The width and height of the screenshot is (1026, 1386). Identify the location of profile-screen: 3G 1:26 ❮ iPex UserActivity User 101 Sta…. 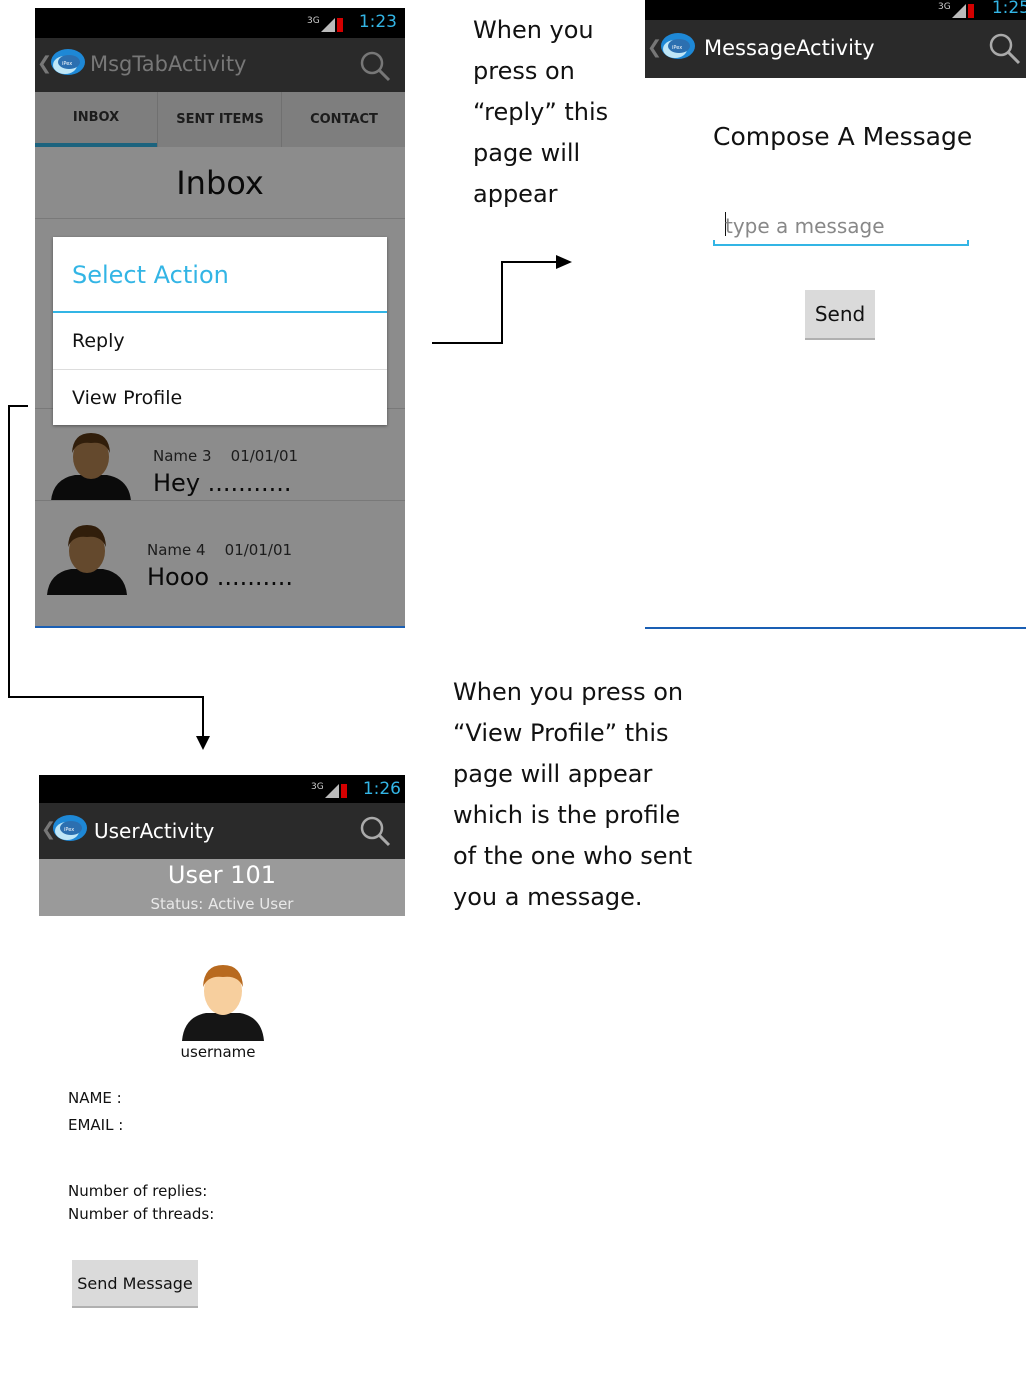
(222, 1055).